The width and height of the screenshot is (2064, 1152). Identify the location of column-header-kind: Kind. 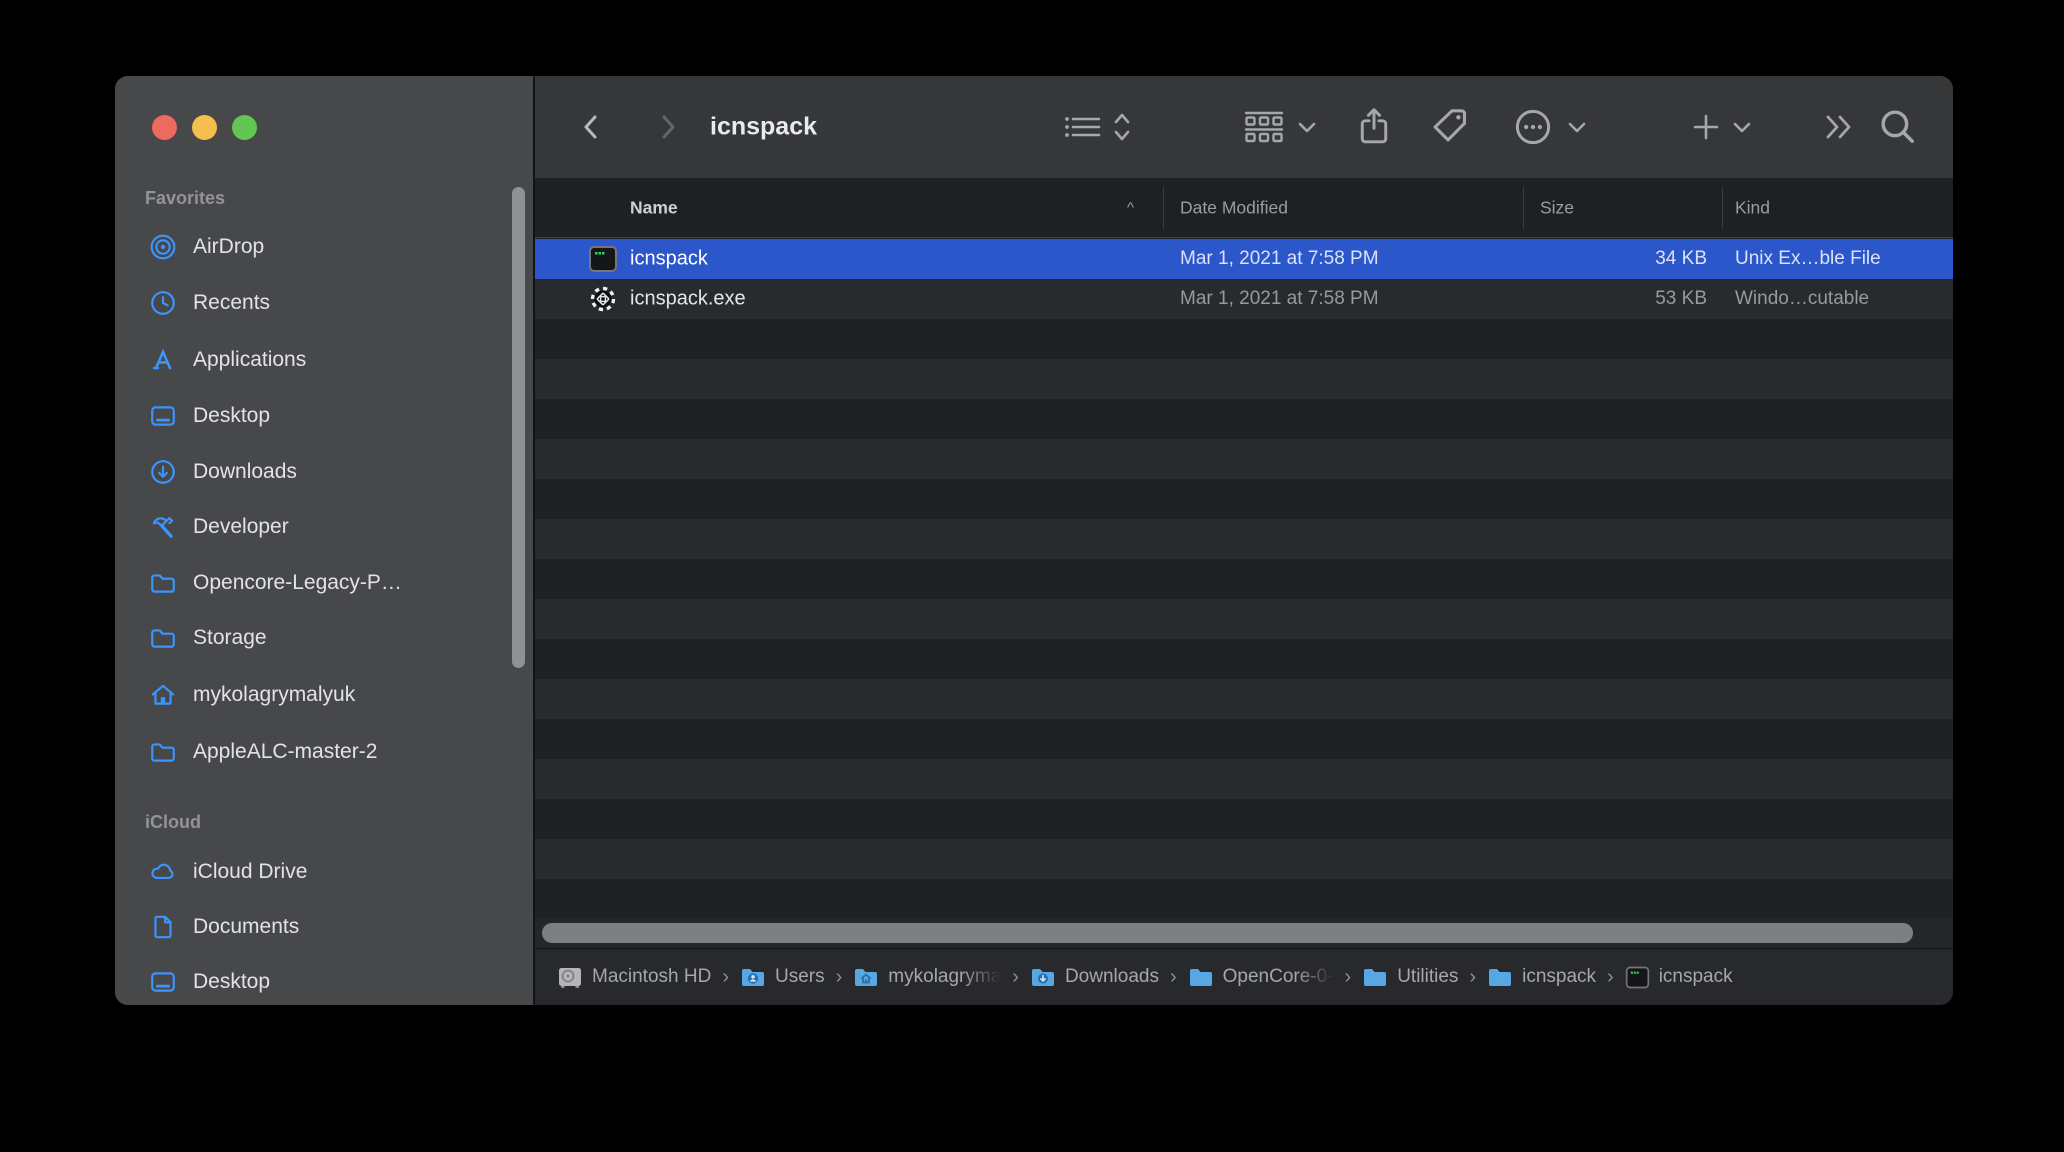
(1752, 207).